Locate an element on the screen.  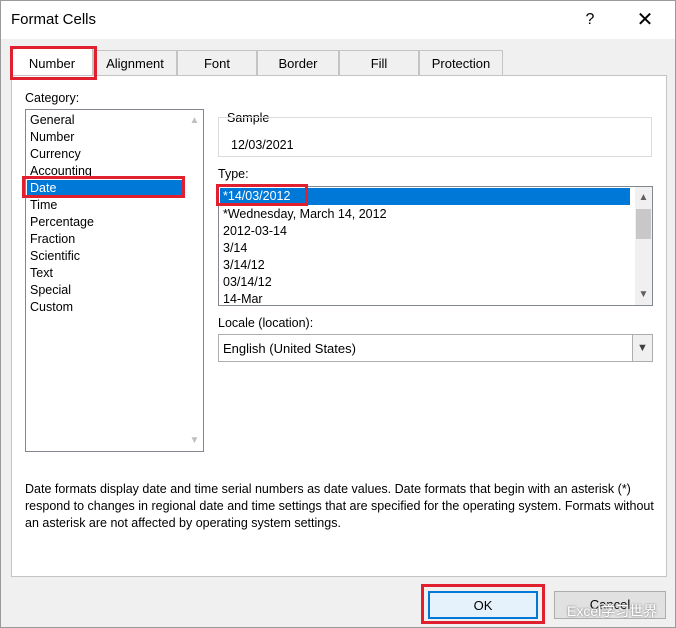
scroll-thumb is located at coordinates (643, 224).